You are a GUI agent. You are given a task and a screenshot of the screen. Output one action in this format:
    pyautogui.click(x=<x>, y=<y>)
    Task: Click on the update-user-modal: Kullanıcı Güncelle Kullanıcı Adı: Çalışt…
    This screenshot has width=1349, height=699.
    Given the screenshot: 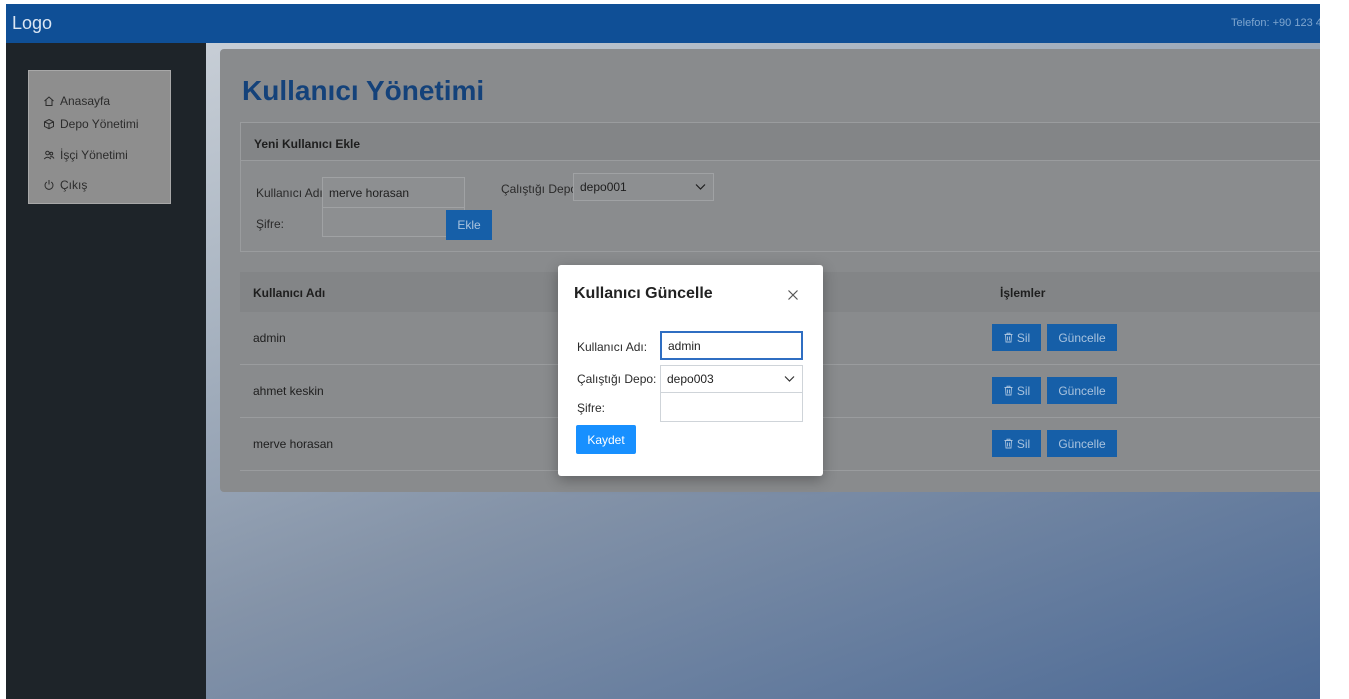 What is the action you would take?
    pyautogui.click(x=690, y=370)
    